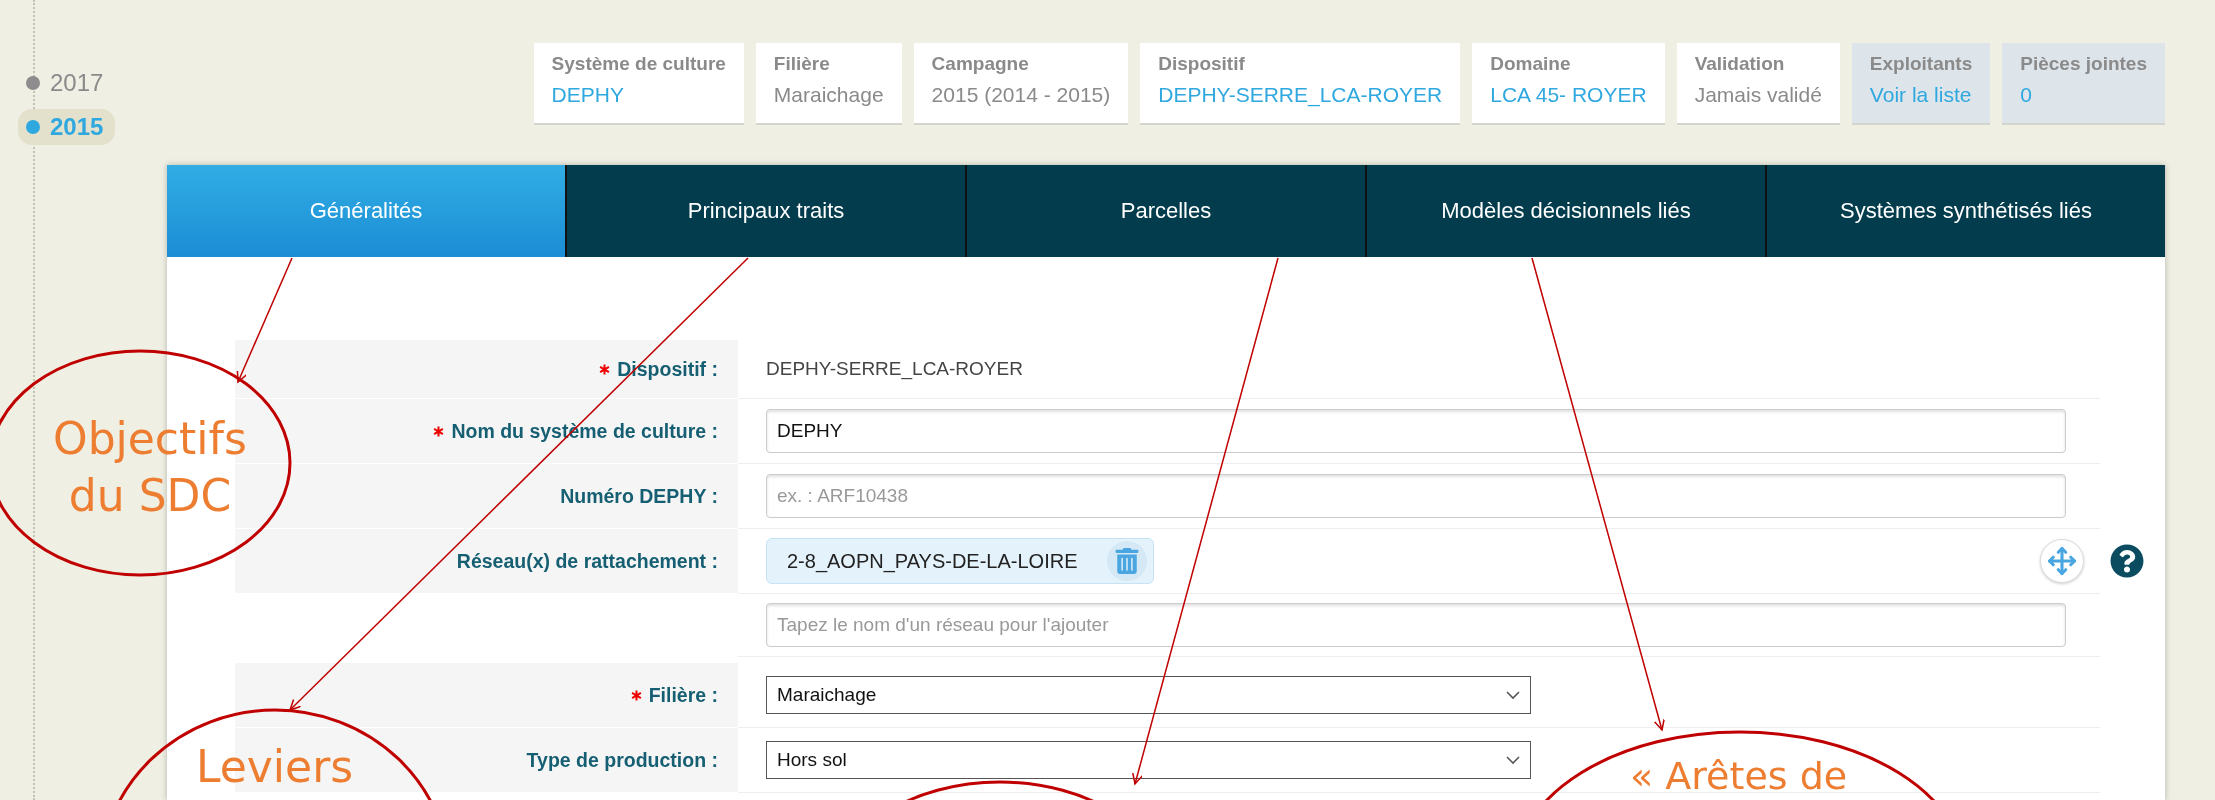 The height and width of the screenshot is (800, 2215). I want to click on annotation-text: Leviers, so click(275, 767).